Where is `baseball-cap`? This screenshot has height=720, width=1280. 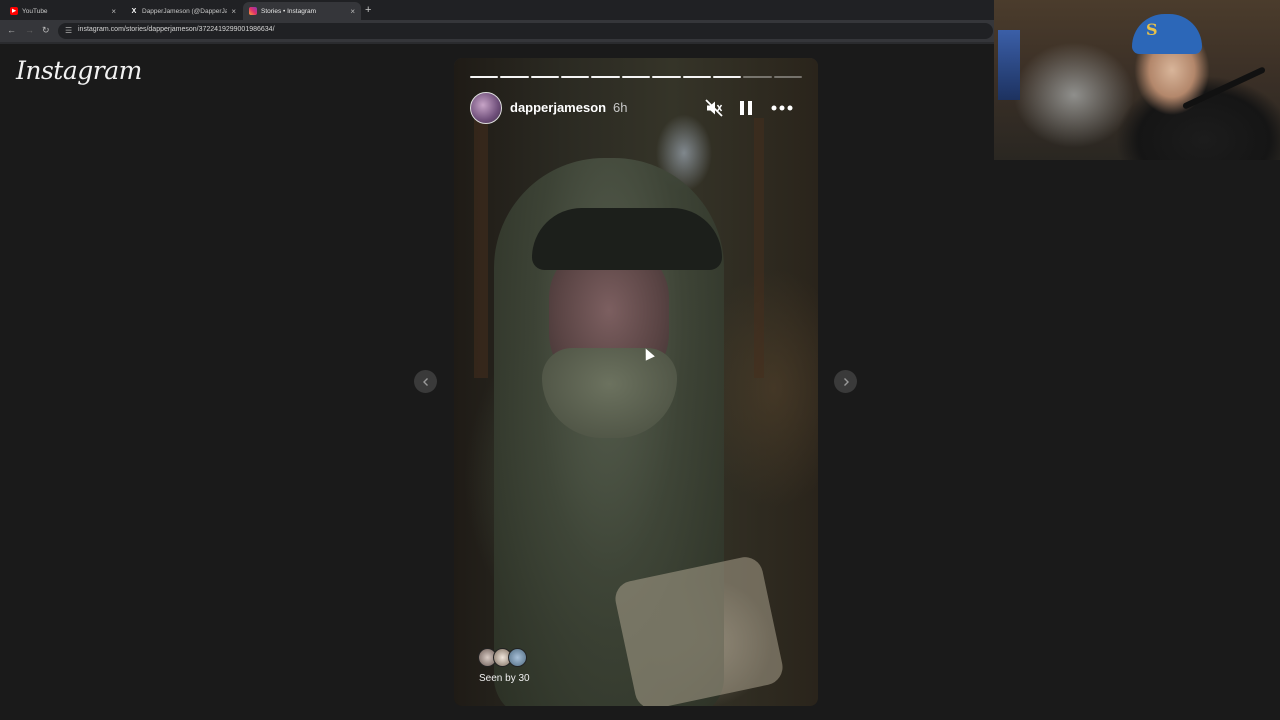 baseball-cap is located at coordinates (627, 239).